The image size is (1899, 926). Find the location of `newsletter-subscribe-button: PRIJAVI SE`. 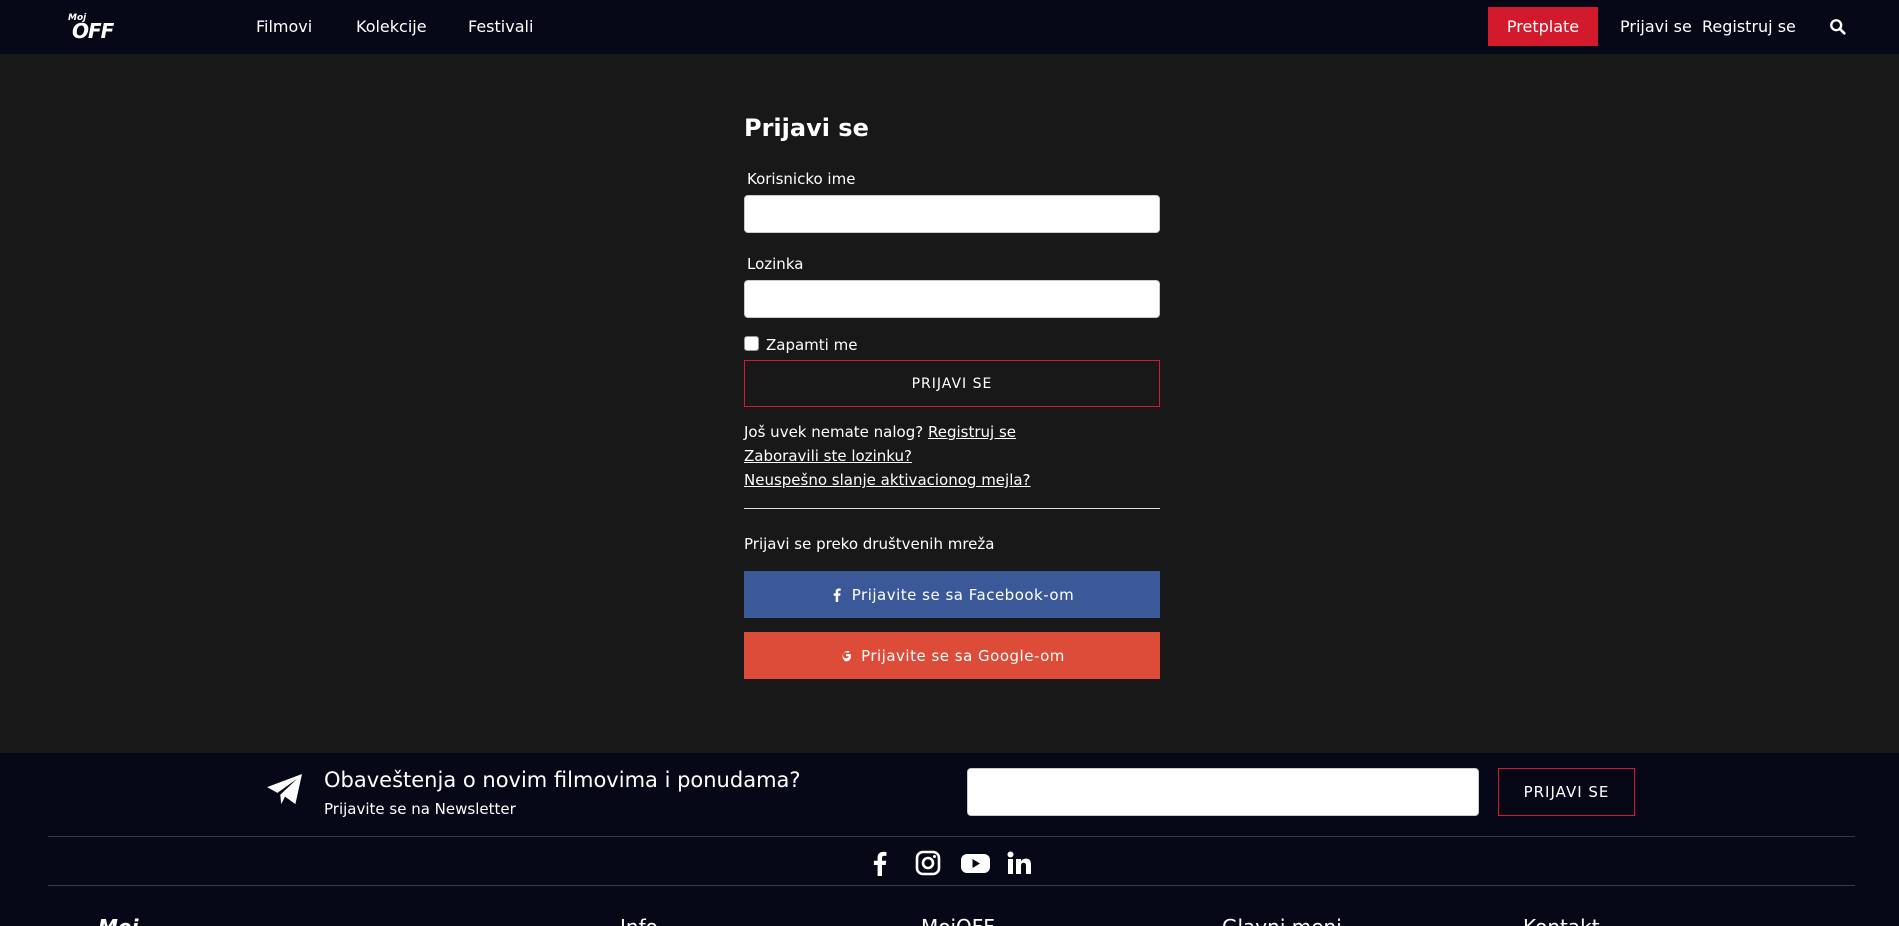

newsletter-subscribe-button: PRIJAVI SE is located at coordinates (1566, 792).